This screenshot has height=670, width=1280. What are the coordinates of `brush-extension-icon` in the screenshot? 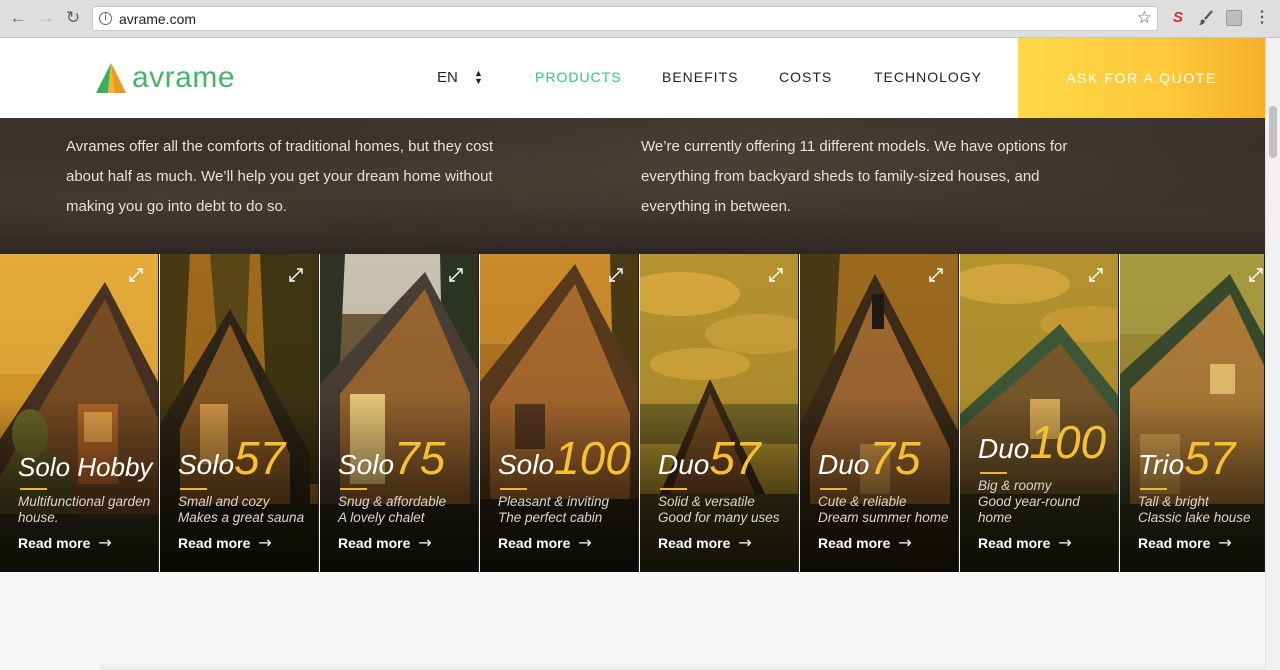 It's located at (1206, 18).